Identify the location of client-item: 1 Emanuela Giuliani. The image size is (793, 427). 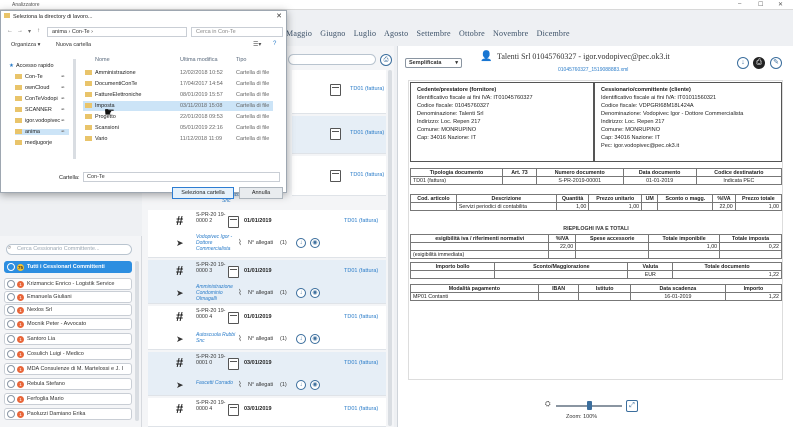
(68, 297).